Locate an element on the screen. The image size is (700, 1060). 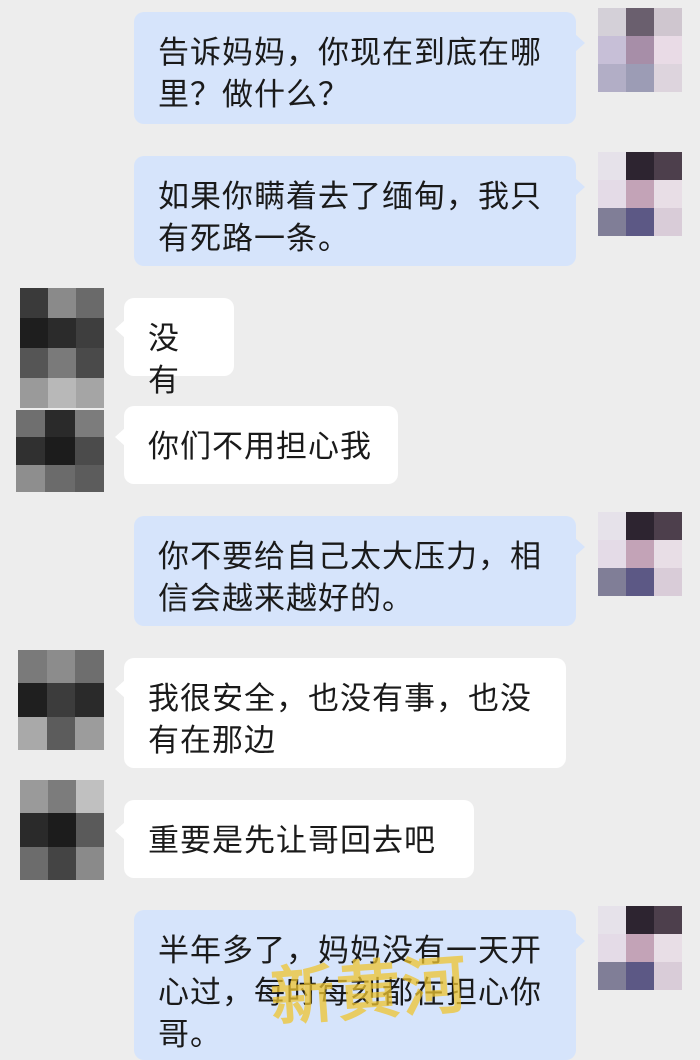
message-text: 你们不用担心我 is located at coordinates (260, 447).